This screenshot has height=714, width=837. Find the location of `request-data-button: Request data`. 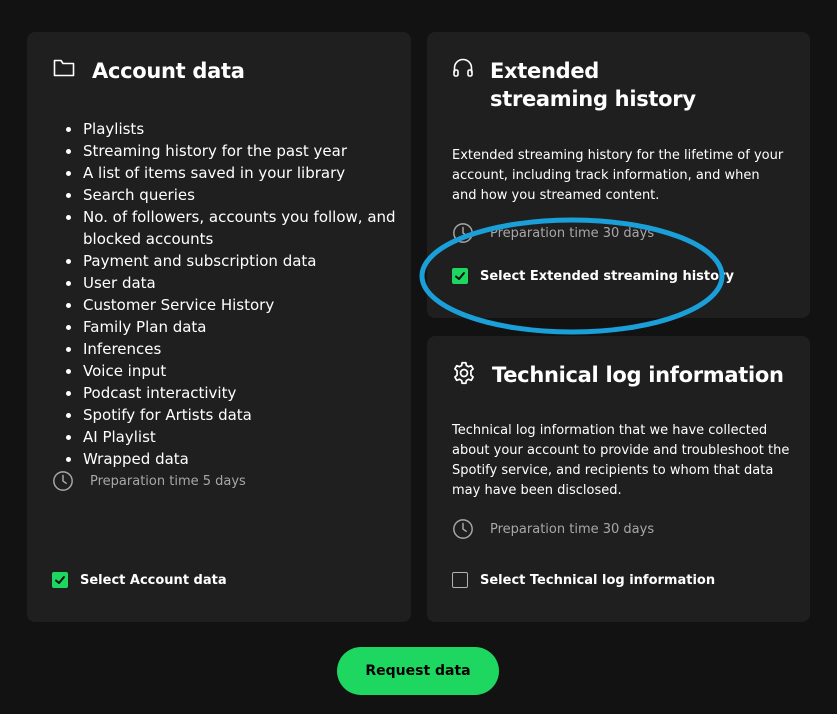

request-data-button: Request data is located at coordinates (418, 671).